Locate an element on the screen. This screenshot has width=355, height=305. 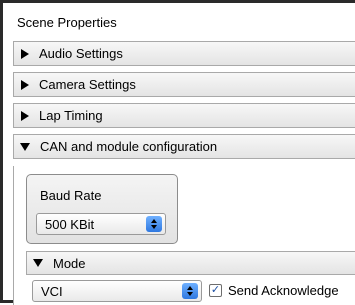
section-camera-settings: Camera Settings is located at coordinates (184, 84).